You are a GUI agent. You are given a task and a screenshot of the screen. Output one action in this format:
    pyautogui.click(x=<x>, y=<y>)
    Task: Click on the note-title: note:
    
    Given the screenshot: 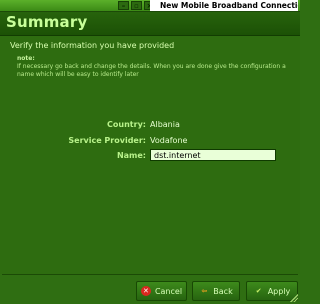 What is the action you would take?
    pyautogui.click(x=26, y=58)
    